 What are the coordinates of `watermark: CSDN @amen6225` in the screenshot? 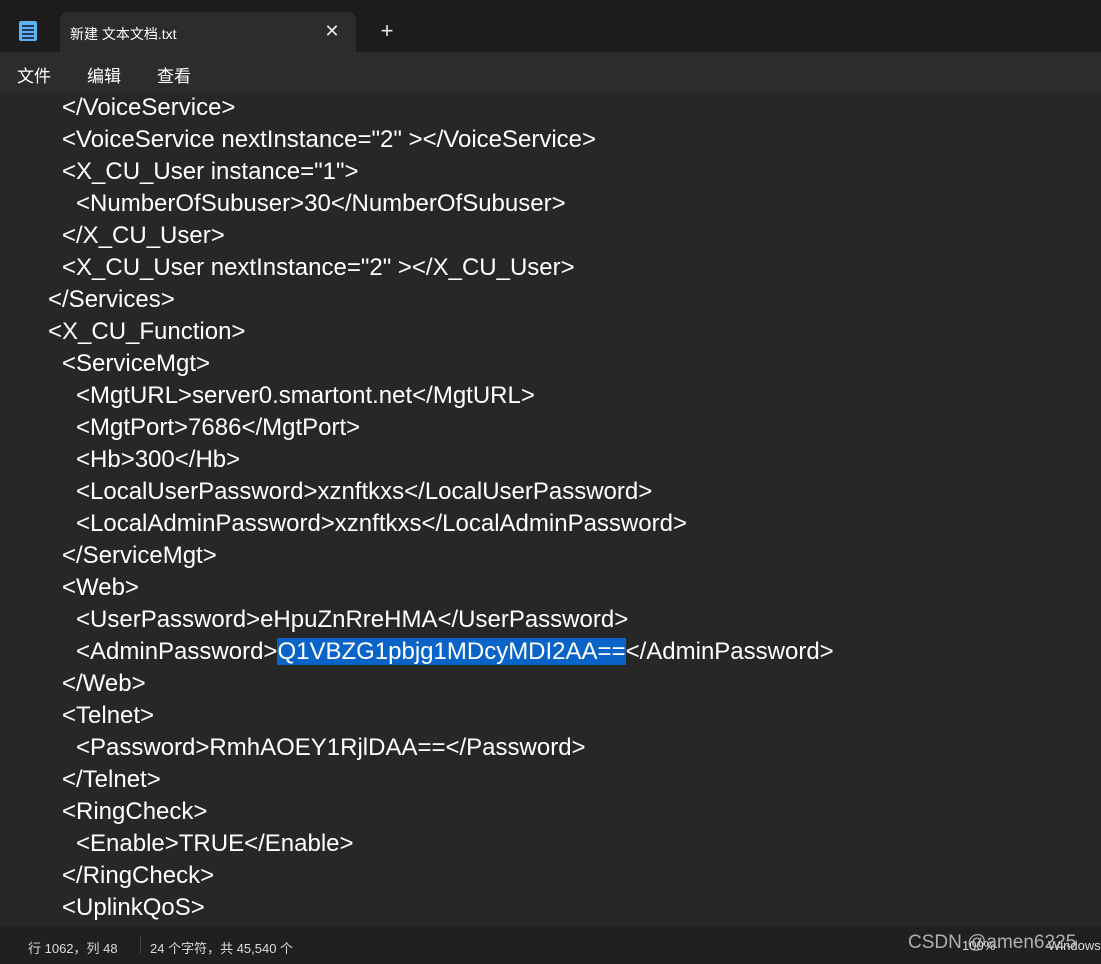 It's located at (992, 942).